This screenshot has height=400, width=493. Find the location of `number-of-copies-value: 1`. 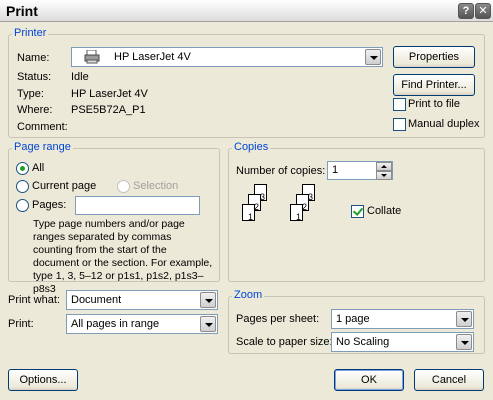

number-of-copies-value: 1 is located at coordinates (335, 170).